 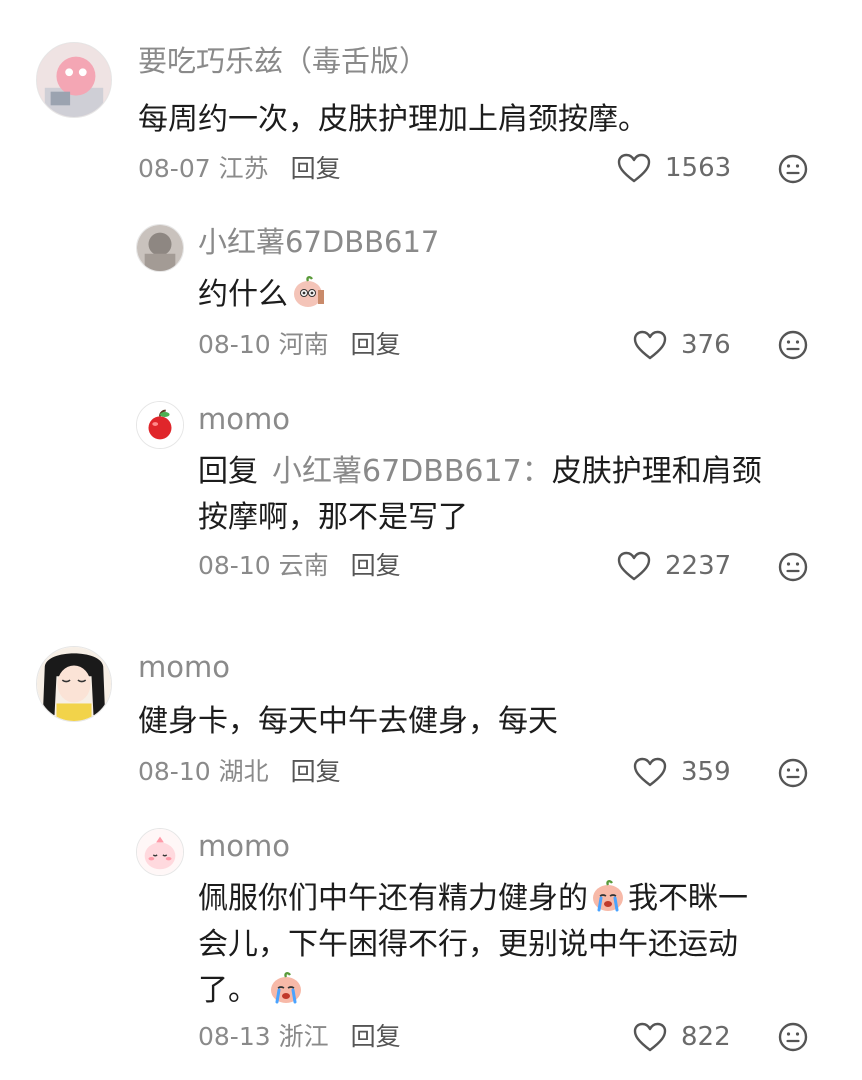 I want to click on comment-text-content: 了。, so click(x=228, y=990).